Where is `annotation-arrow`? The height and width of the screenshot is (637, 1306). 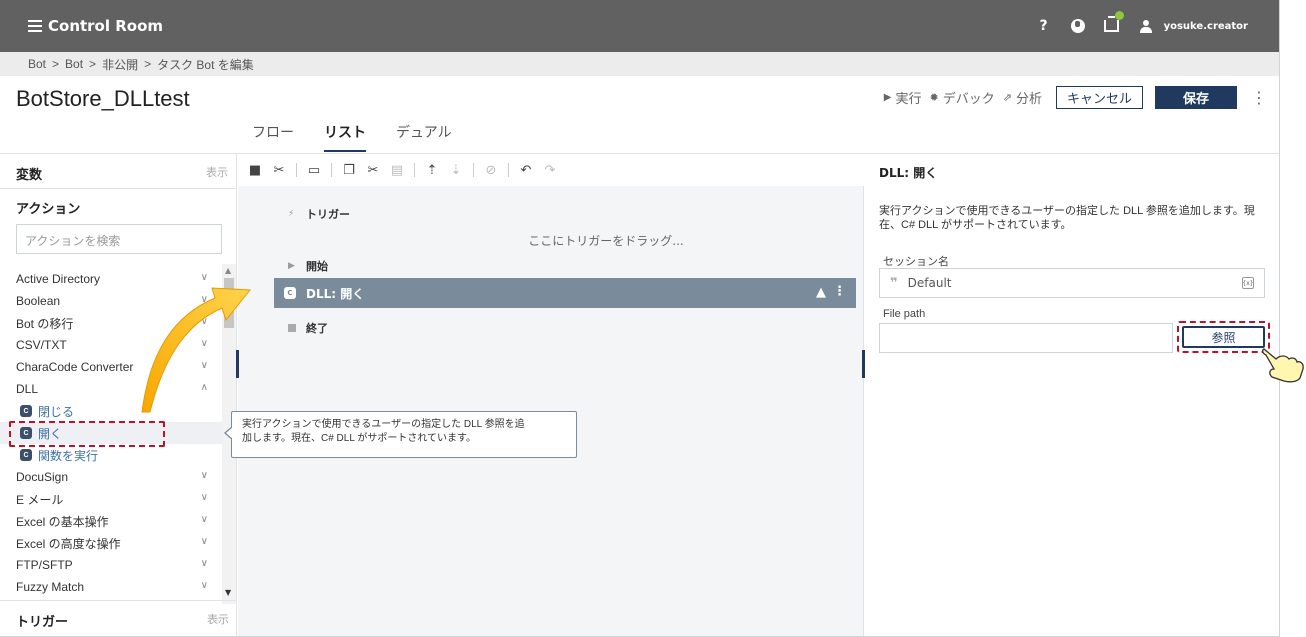
annotation-arrow is located at coordinates (196, 350).